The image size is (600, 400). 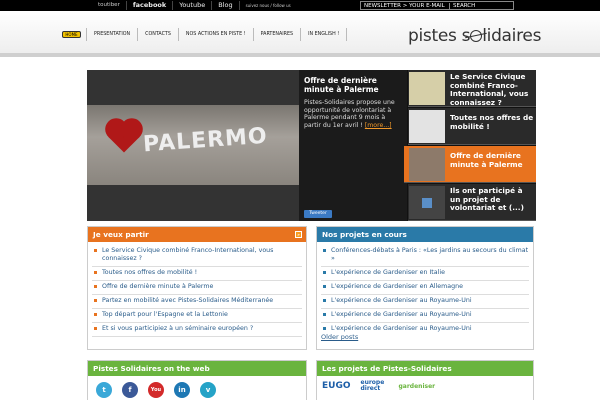 I want to click on eugo-logo: EUGO, so click(x=336, y=386).